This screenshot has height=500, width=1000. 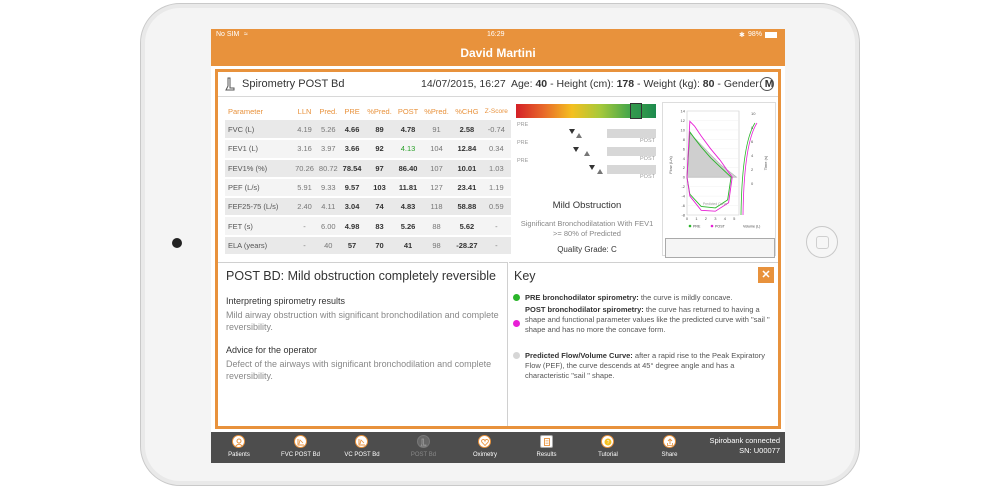 What do you see at coordinates (752, 169) in the screenshot?
I see `right-tick-label: 2` at bounding box center [752, 169].